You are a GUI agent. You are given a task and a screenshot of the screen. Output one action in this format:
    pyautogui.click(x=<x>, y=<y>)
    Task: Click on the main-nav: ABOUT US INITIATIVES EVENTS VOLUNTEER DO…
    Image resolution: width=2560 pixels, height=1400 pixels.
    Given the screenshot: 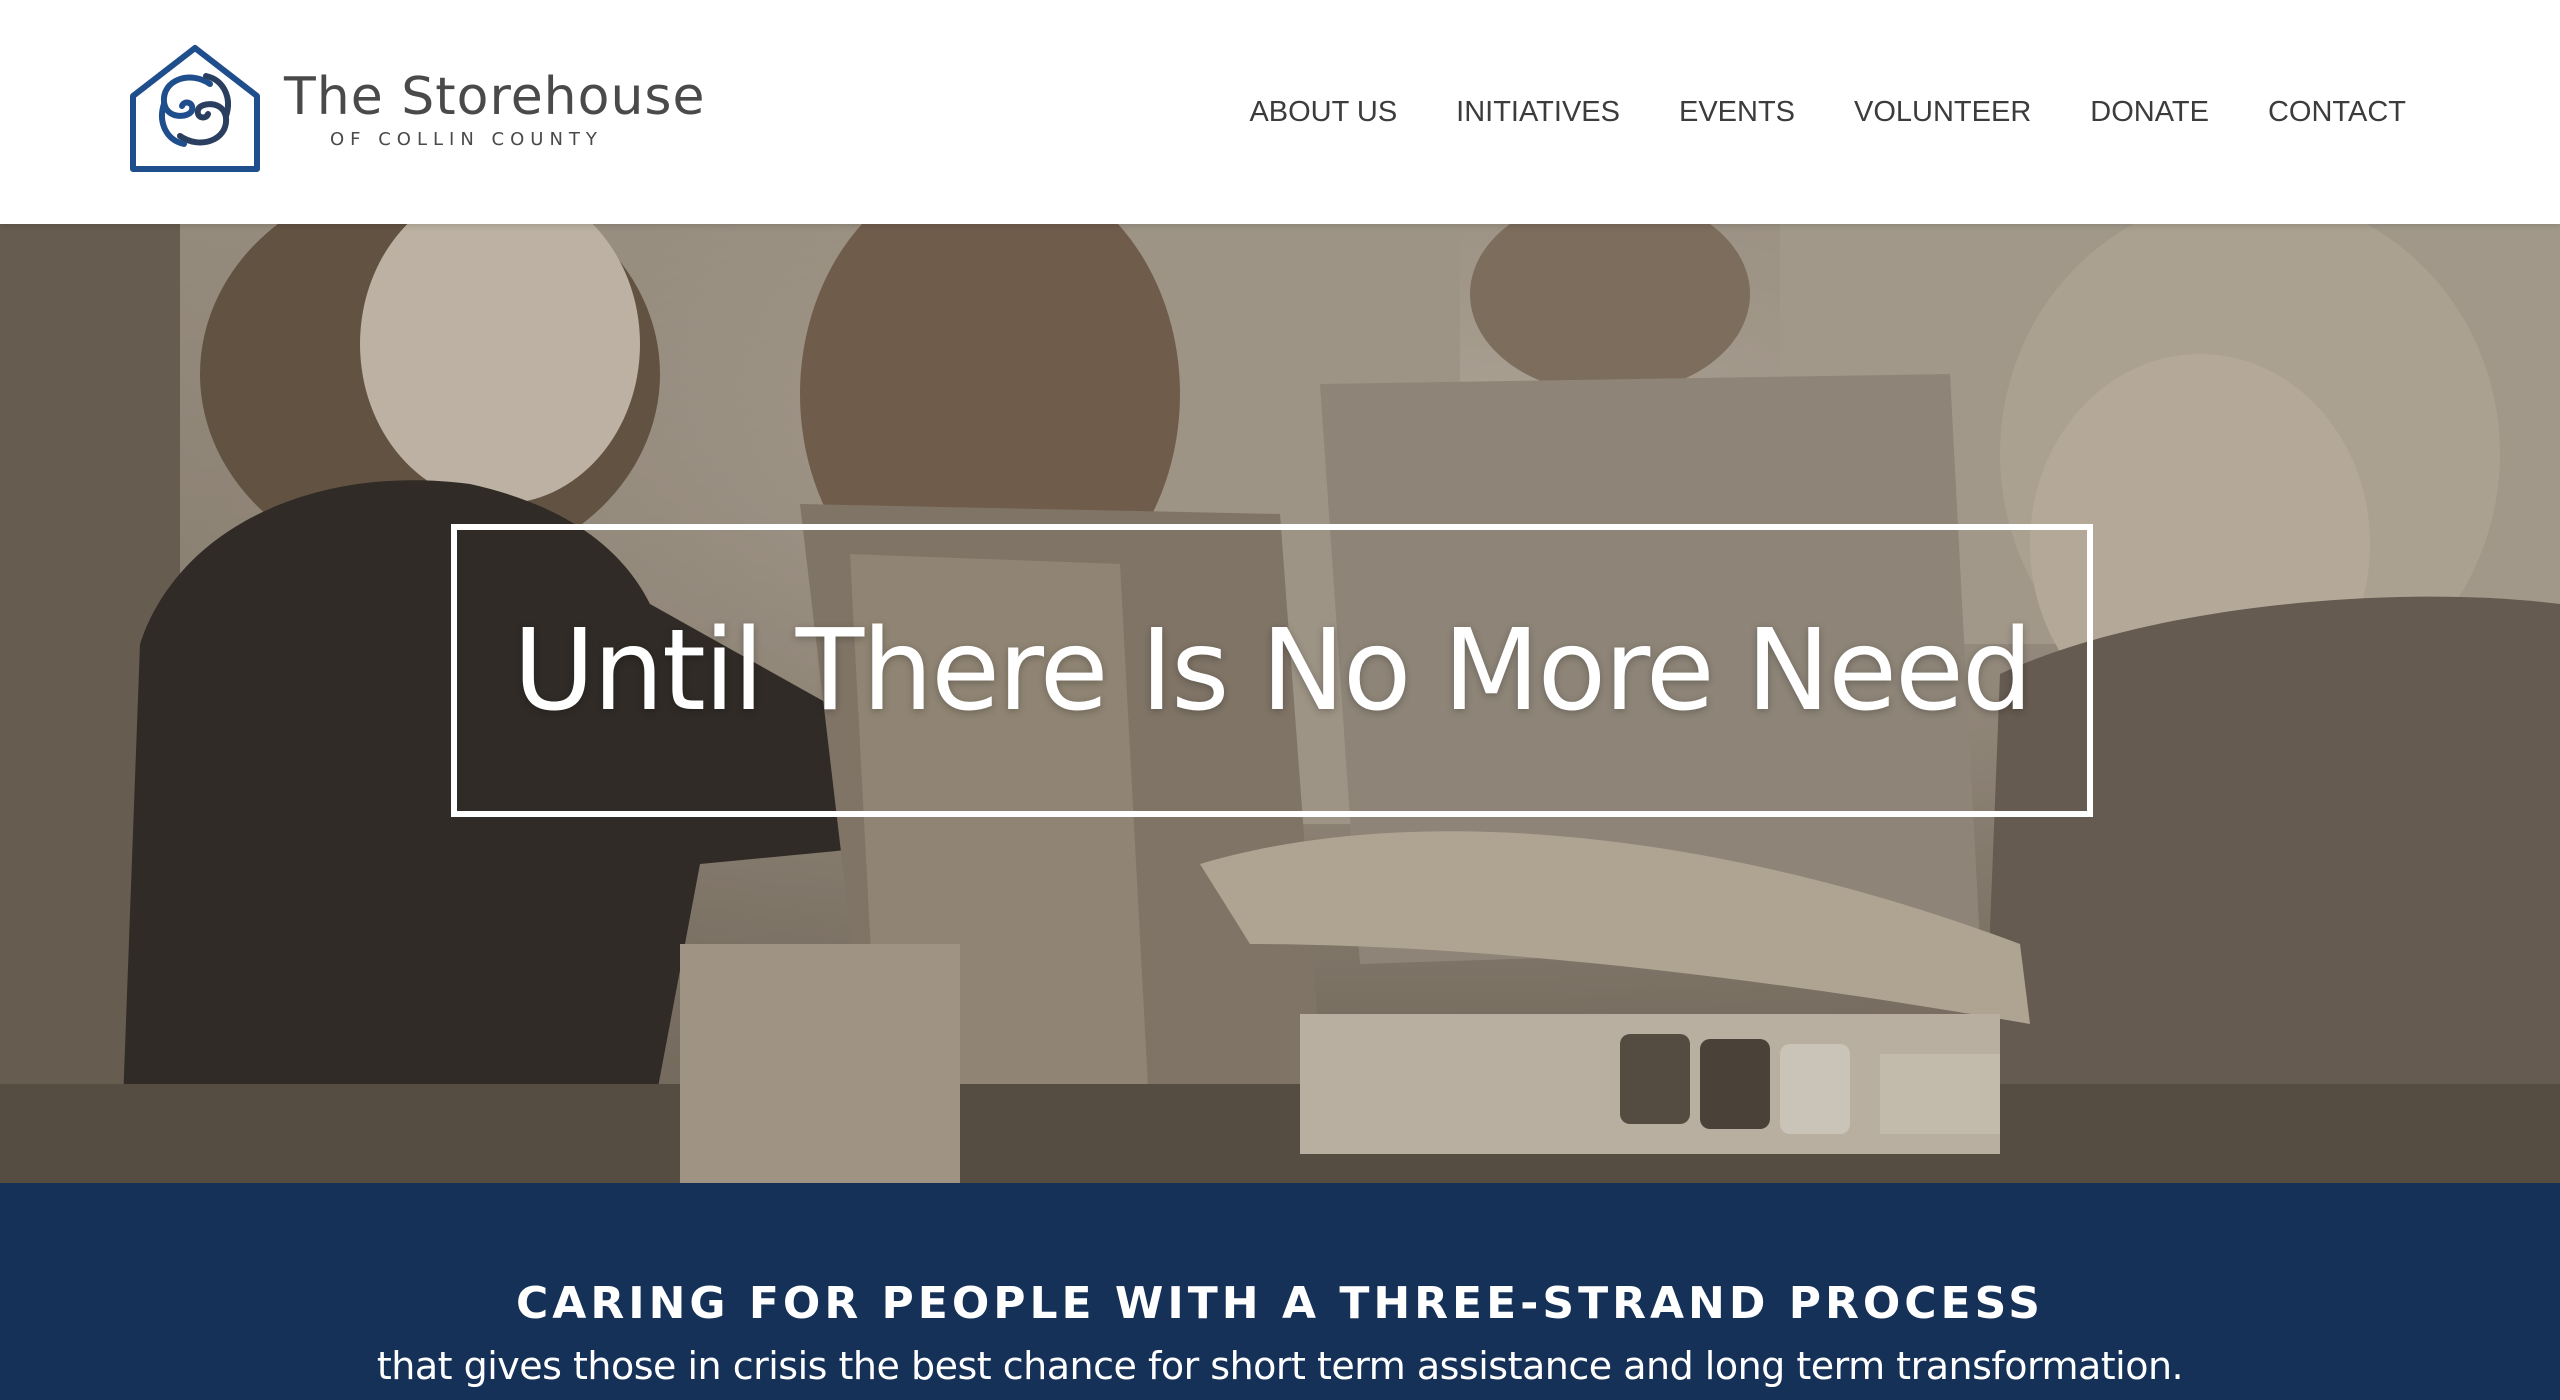 What is the action you would take?
    pyautogui.click(x=1827, y=112)
    